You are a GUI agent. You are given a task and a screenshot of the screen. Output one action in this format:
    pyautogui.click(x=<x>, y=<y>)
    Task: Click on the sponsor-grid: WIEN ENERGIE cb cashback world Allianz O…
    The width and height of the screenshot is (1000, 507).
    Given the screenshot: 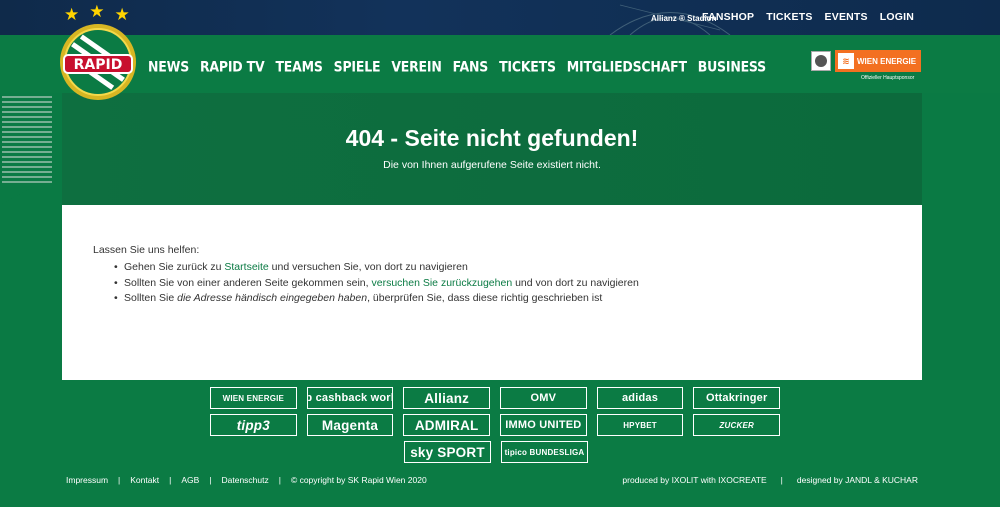 What is the action you would take?
    pyautogui.click(x=495, y=427)
    